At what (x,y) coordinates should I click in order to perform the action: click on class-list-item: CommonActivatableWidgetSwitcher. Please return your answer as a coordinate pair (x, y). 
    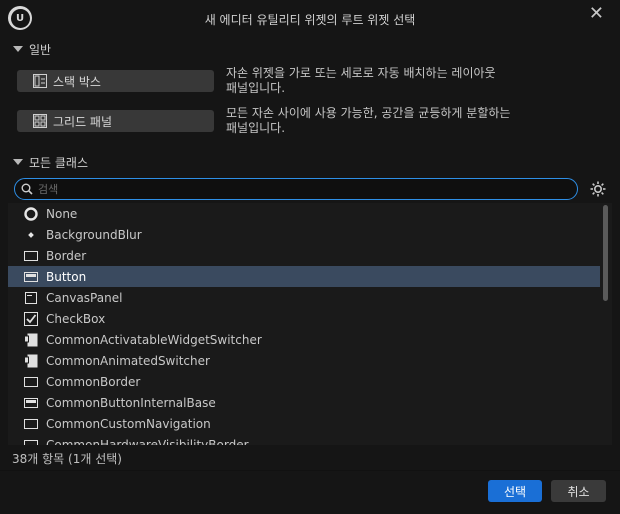
    Looking at the image, I should click on (310, 339).